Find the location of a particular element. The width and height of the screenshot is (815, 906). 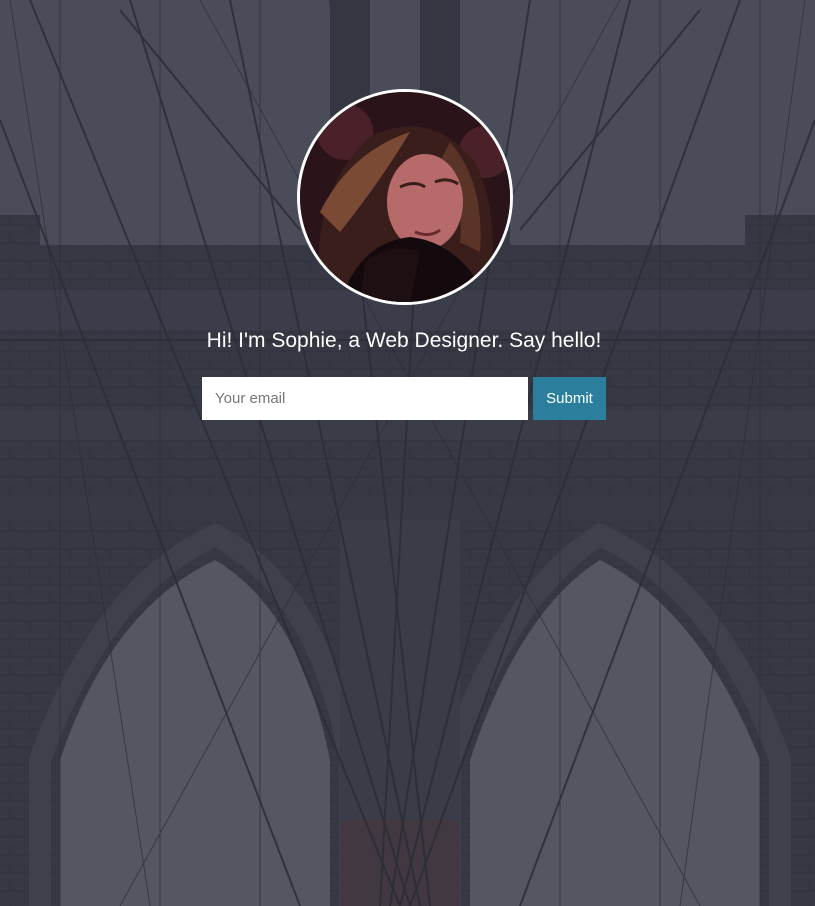

avatar is located at coordinates (405, 197).